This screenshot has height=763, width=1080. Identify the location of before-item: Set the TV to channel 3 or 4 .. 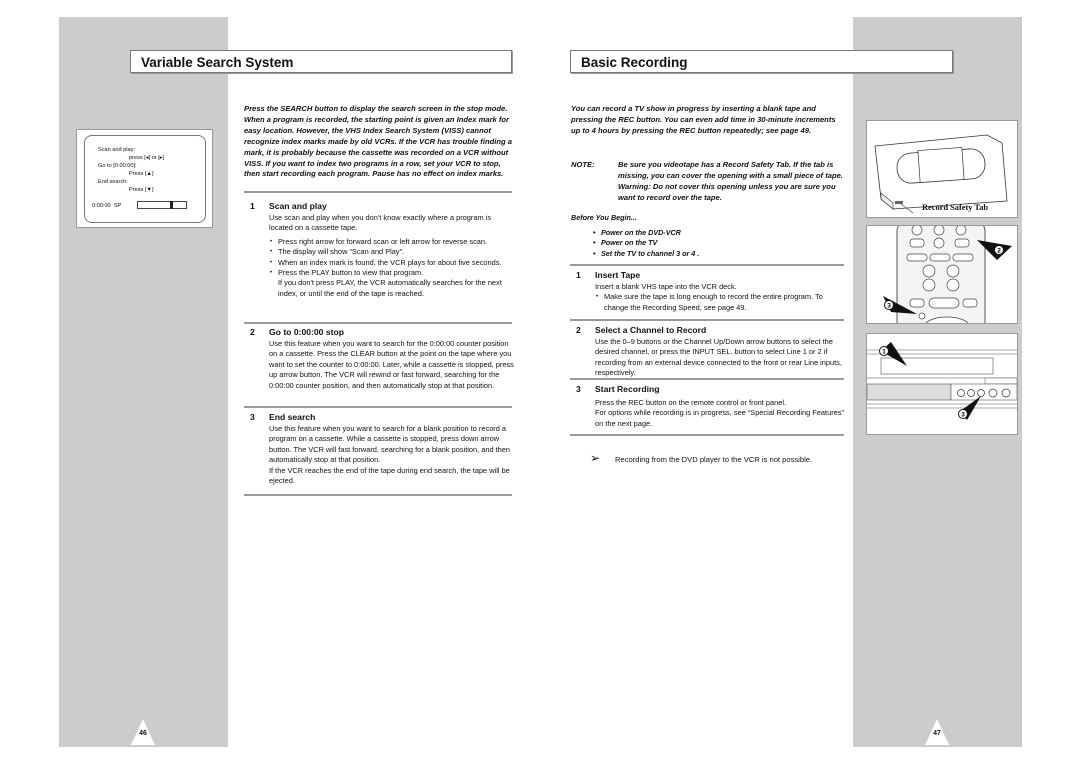
(718, 254).